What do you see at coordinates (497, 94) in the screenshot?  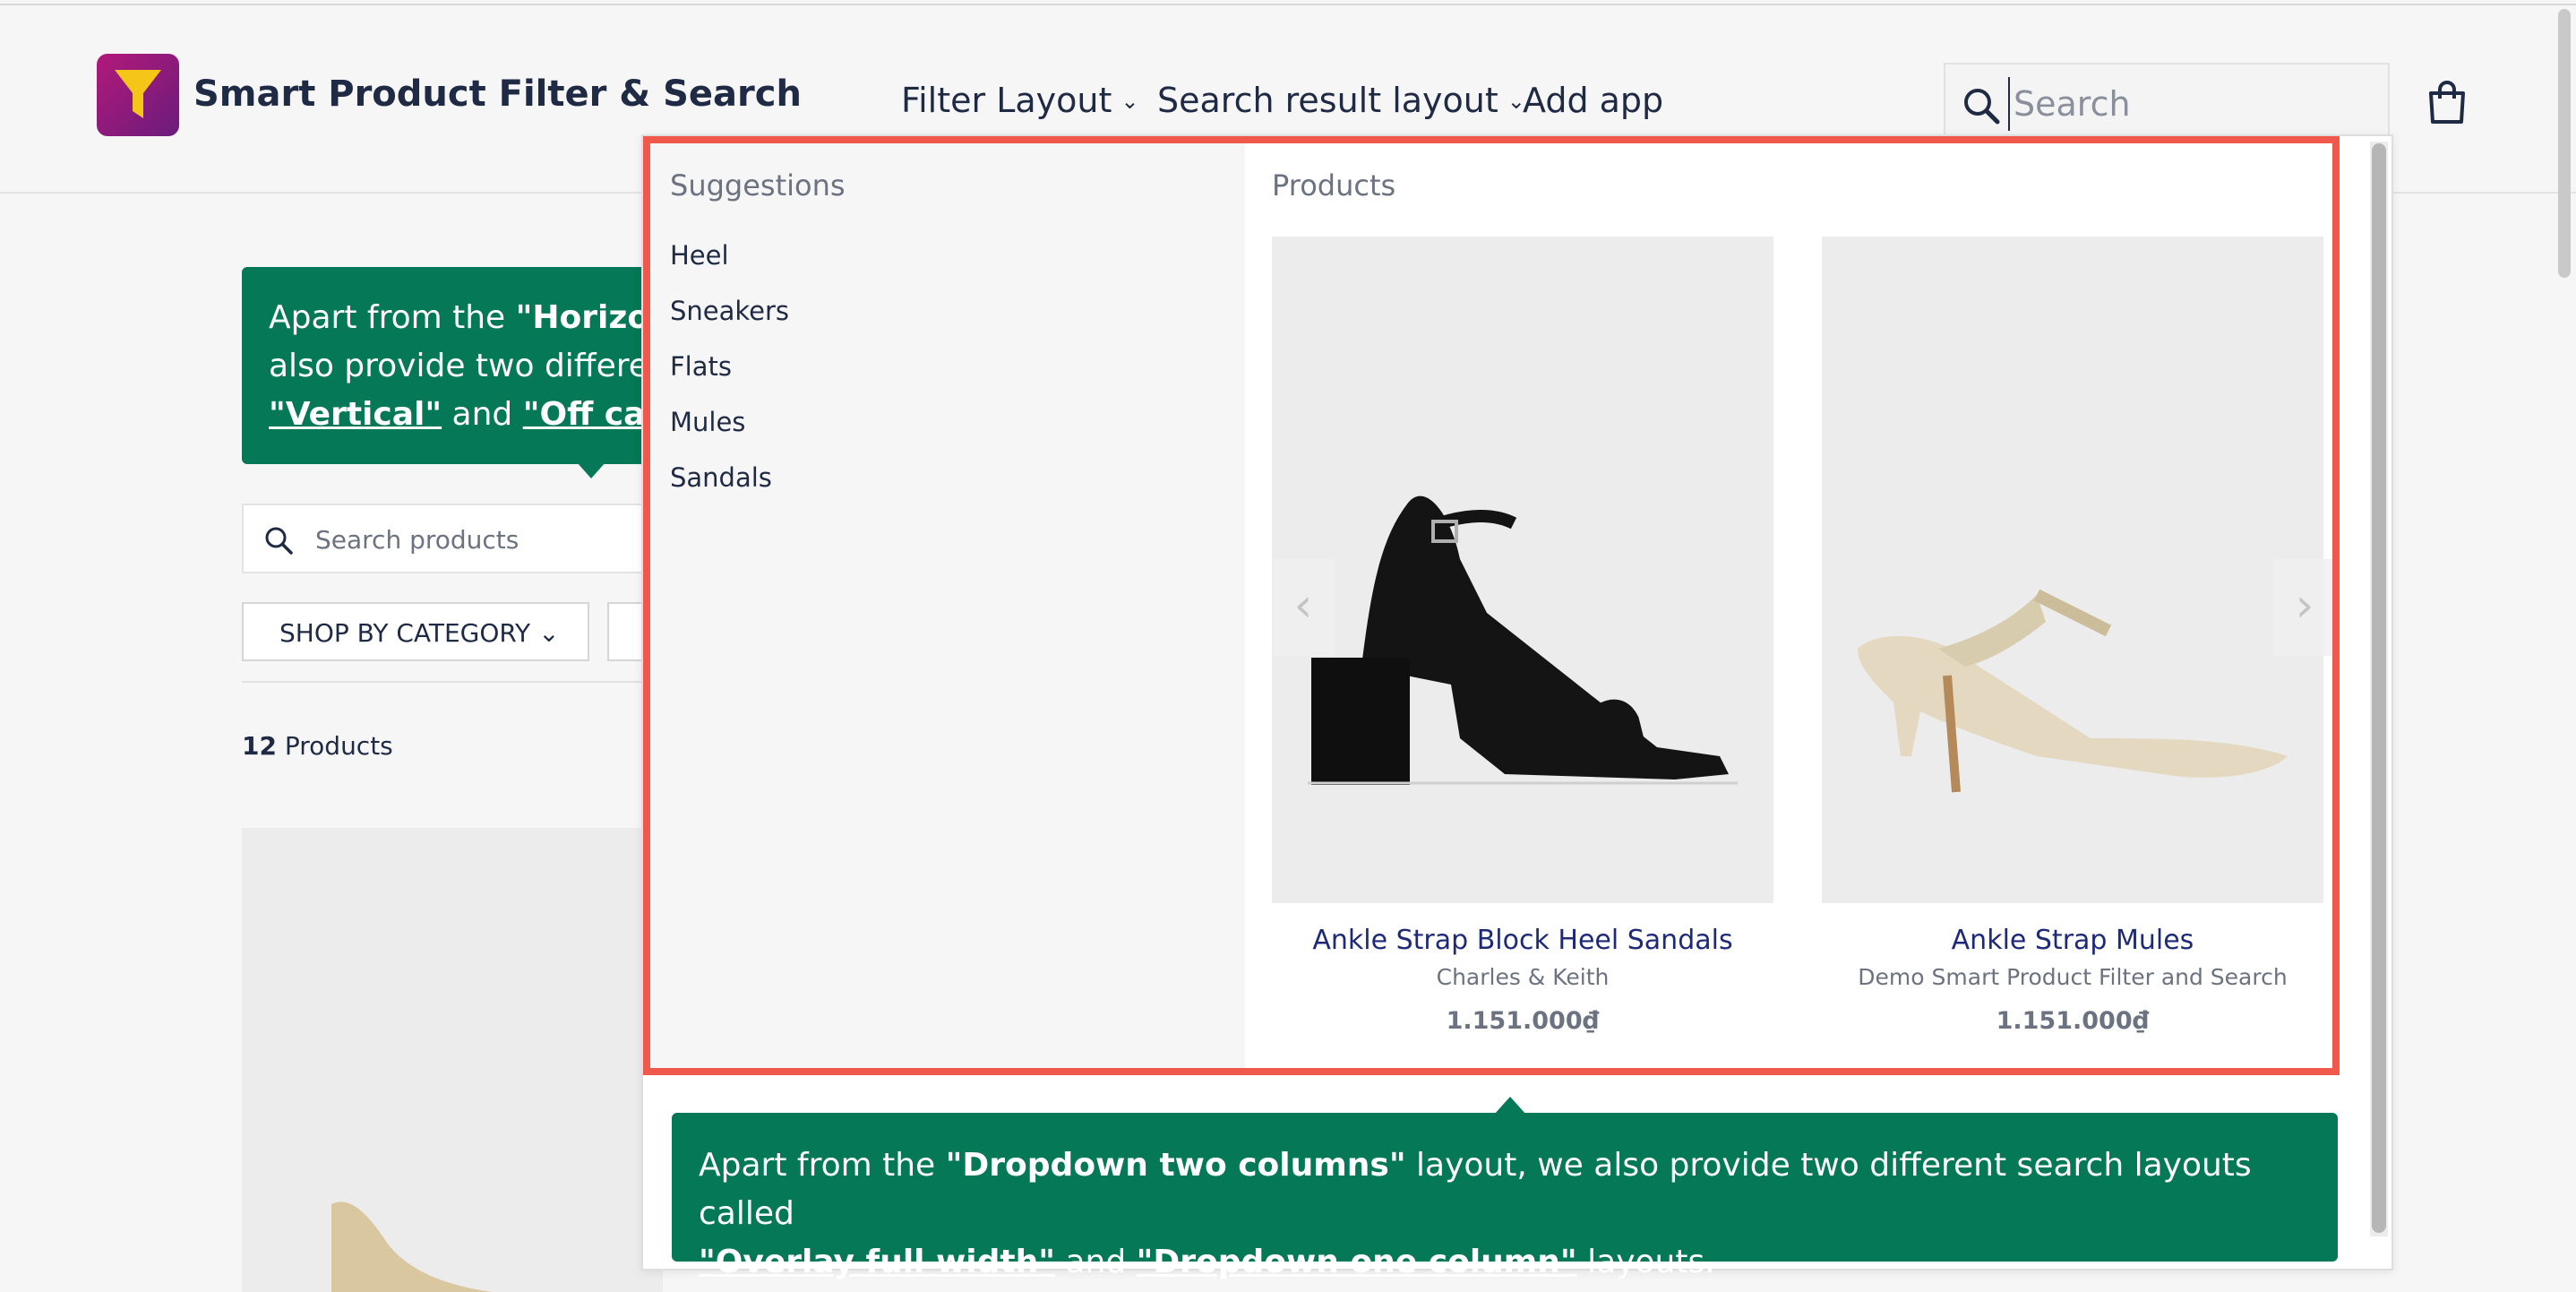 I see `brand-name: Smart Product Filter & Search` at bounding box center [497, 94].